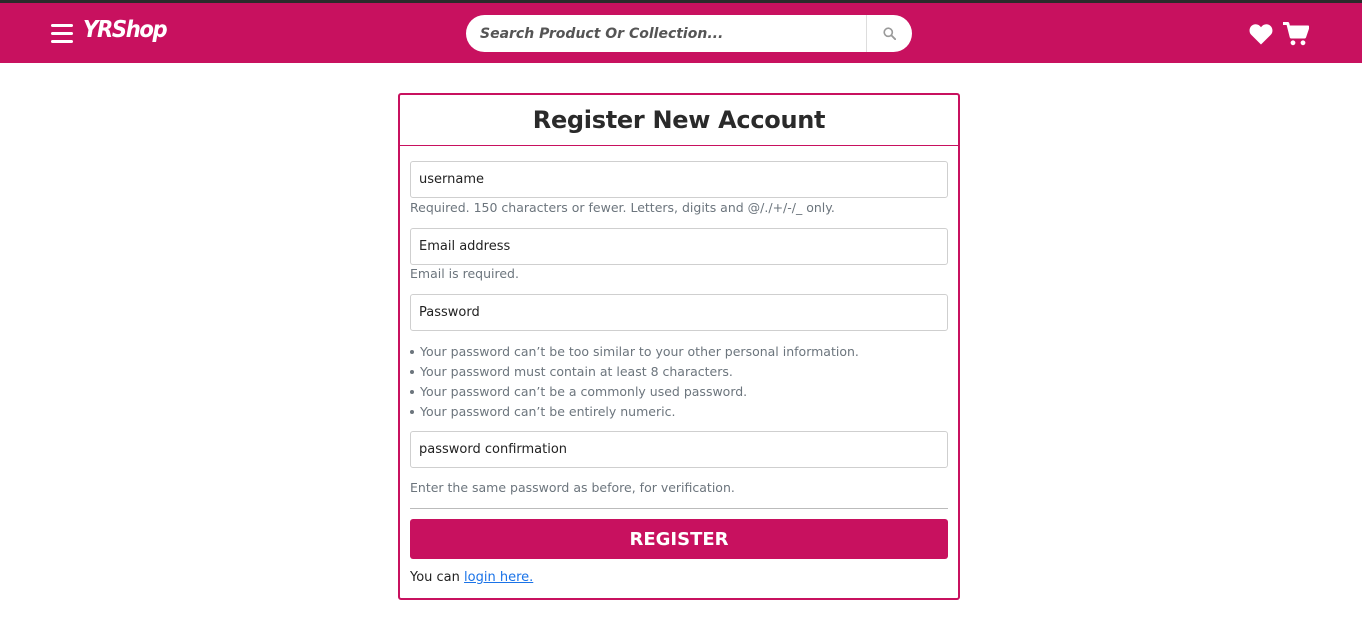 The height and width of the screenshot is (626, 1362). What do you see at coordinates (679, 539) in the screenshot?
I see `register-button: REGISTER` at bounding box center [679, 539].